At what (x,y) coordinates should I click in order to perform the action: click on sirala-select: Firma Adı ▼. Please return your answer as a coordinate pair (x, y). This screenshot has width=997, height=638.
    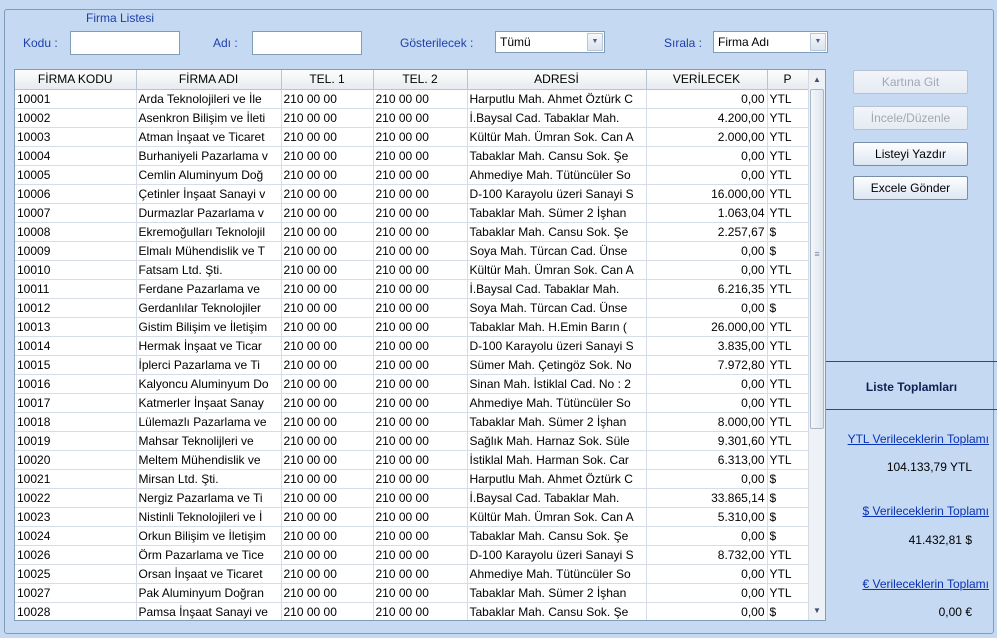
    Looking at the image, I should click on (770, 42).